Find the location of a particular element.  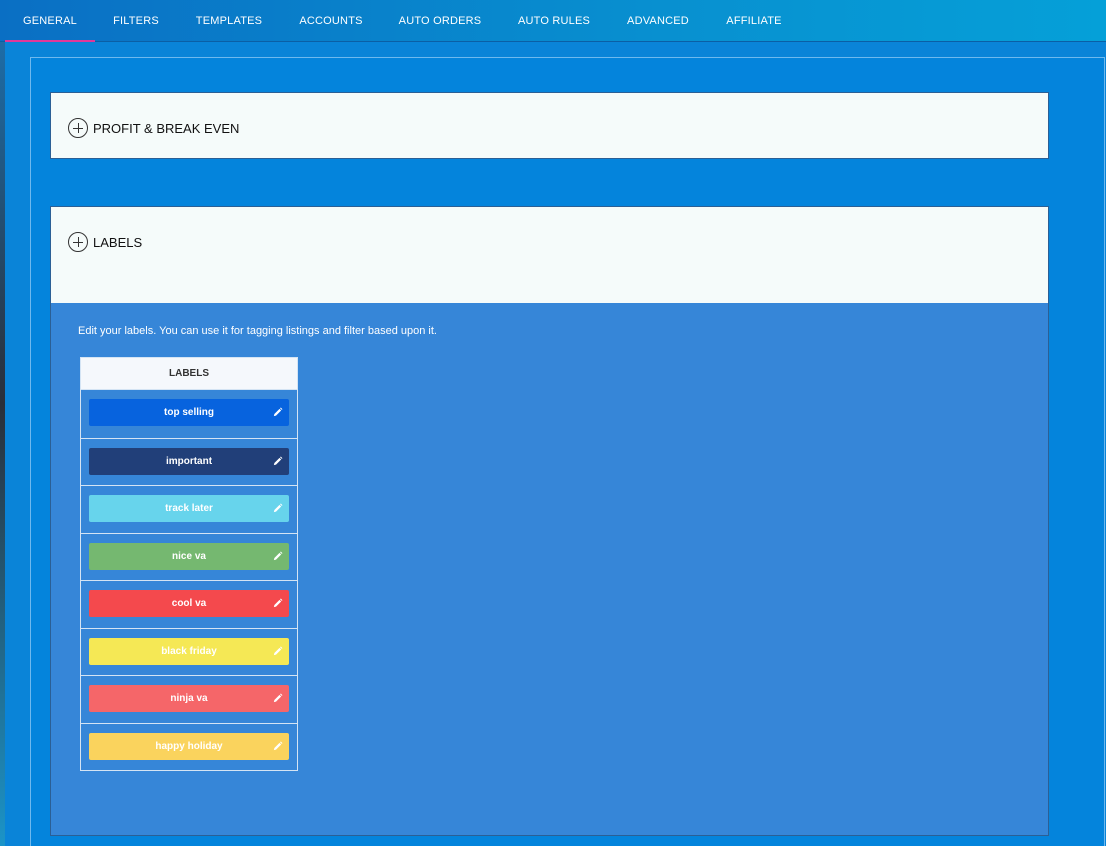

profit-break-even-toggle: PROFIT & BREAK EVEN is located at coordinates (153, 128).